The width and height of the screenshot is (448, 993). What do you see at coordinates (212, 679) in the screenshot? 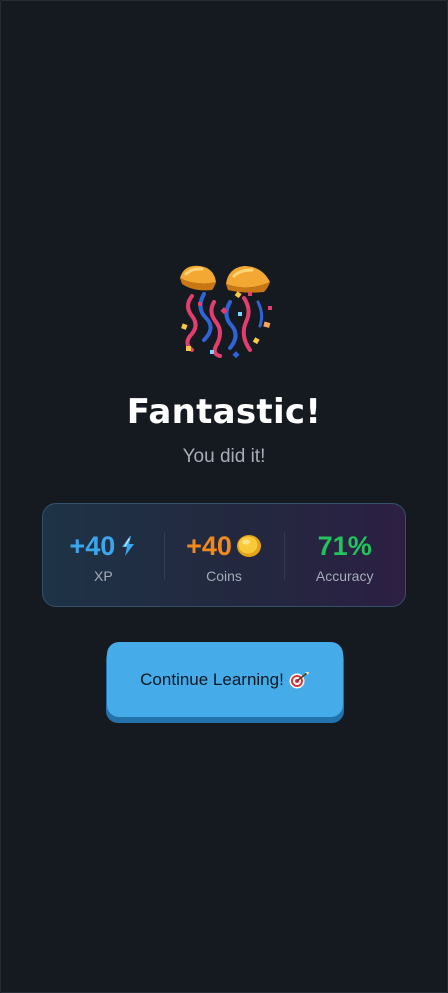
I see `continue-button-label: Continue Learning!` at bounding box center [212, 679].